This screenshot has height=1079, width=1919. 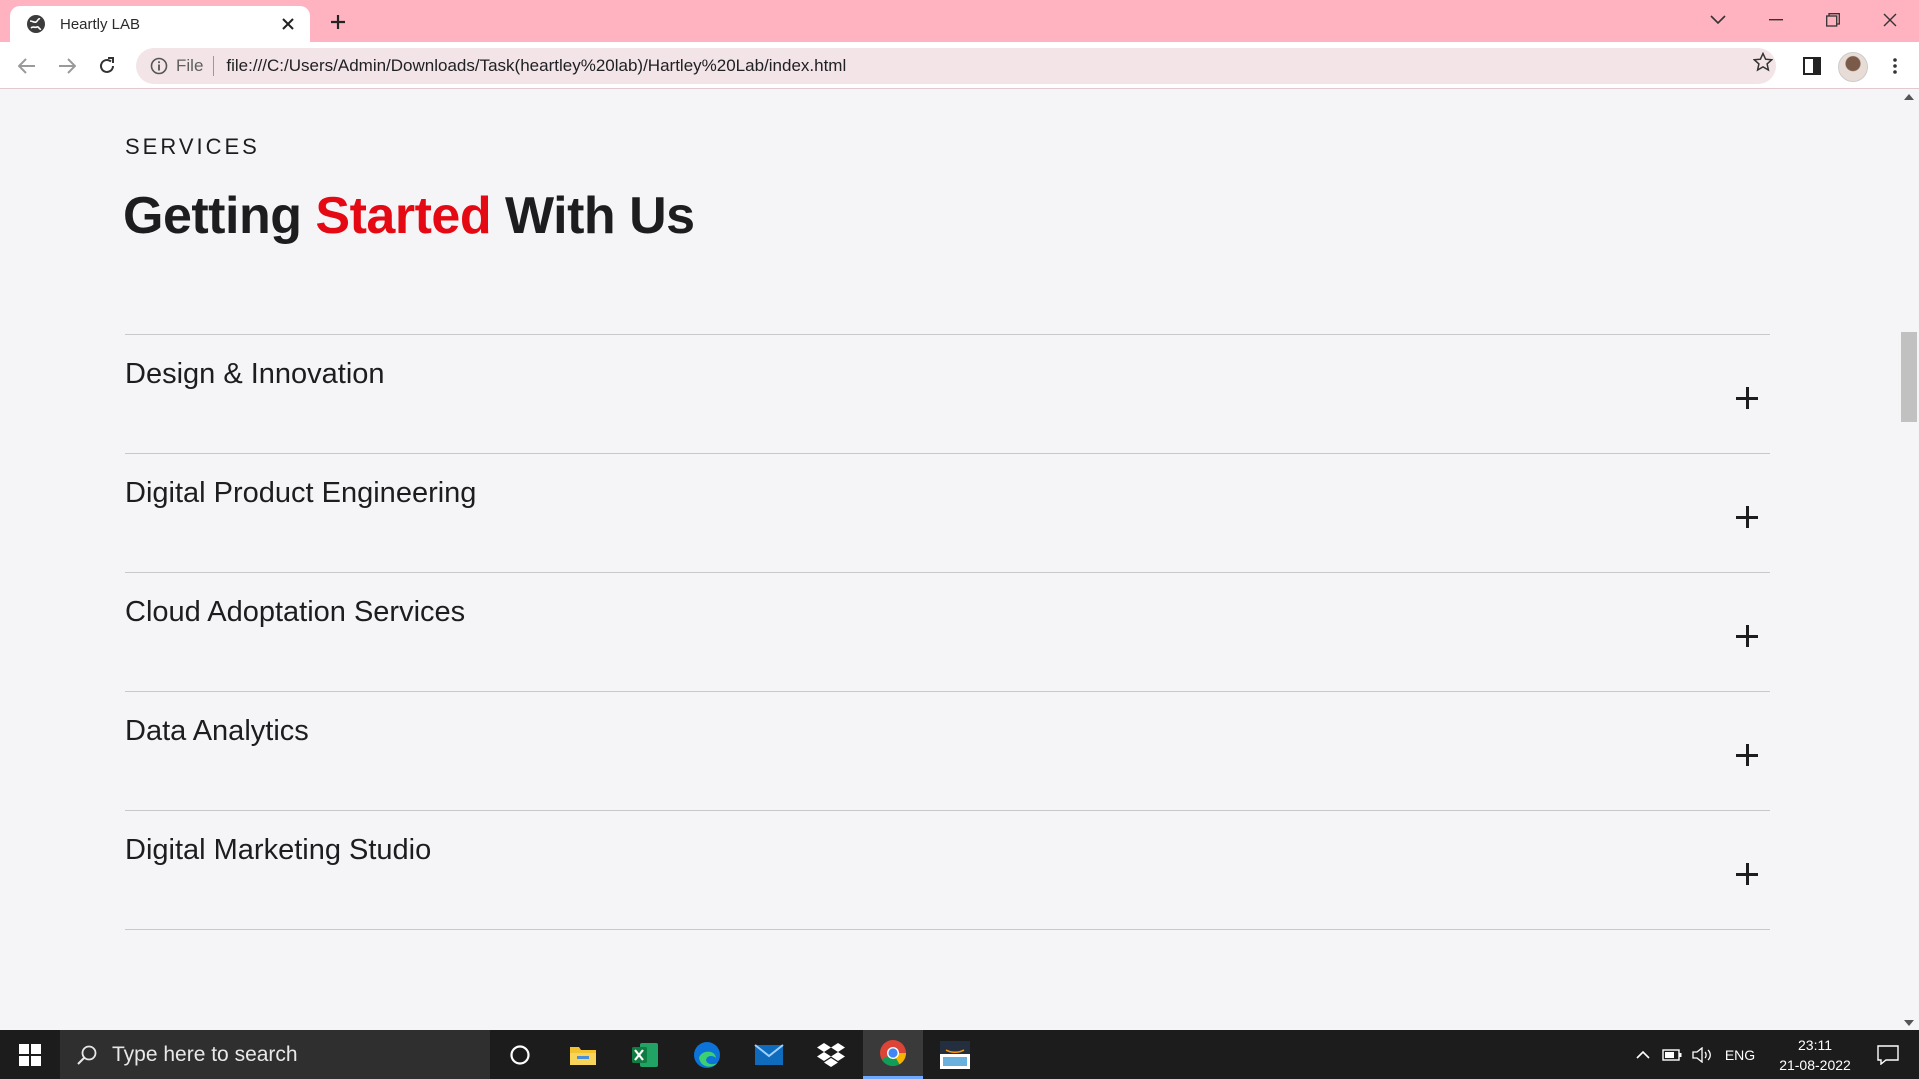 I want to click on address-separator, so click(x=214, y=66).